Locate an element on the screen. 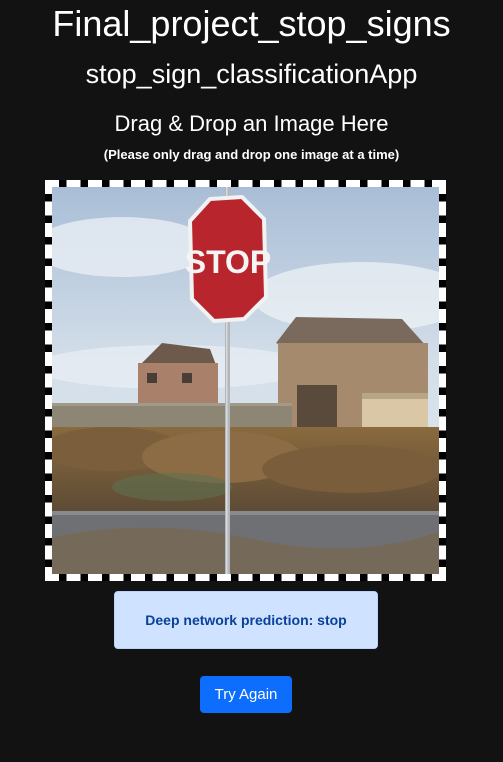 This screenshot has height=762, width=503. stop-sign-text: STOP is located at coordinates (228, 262).